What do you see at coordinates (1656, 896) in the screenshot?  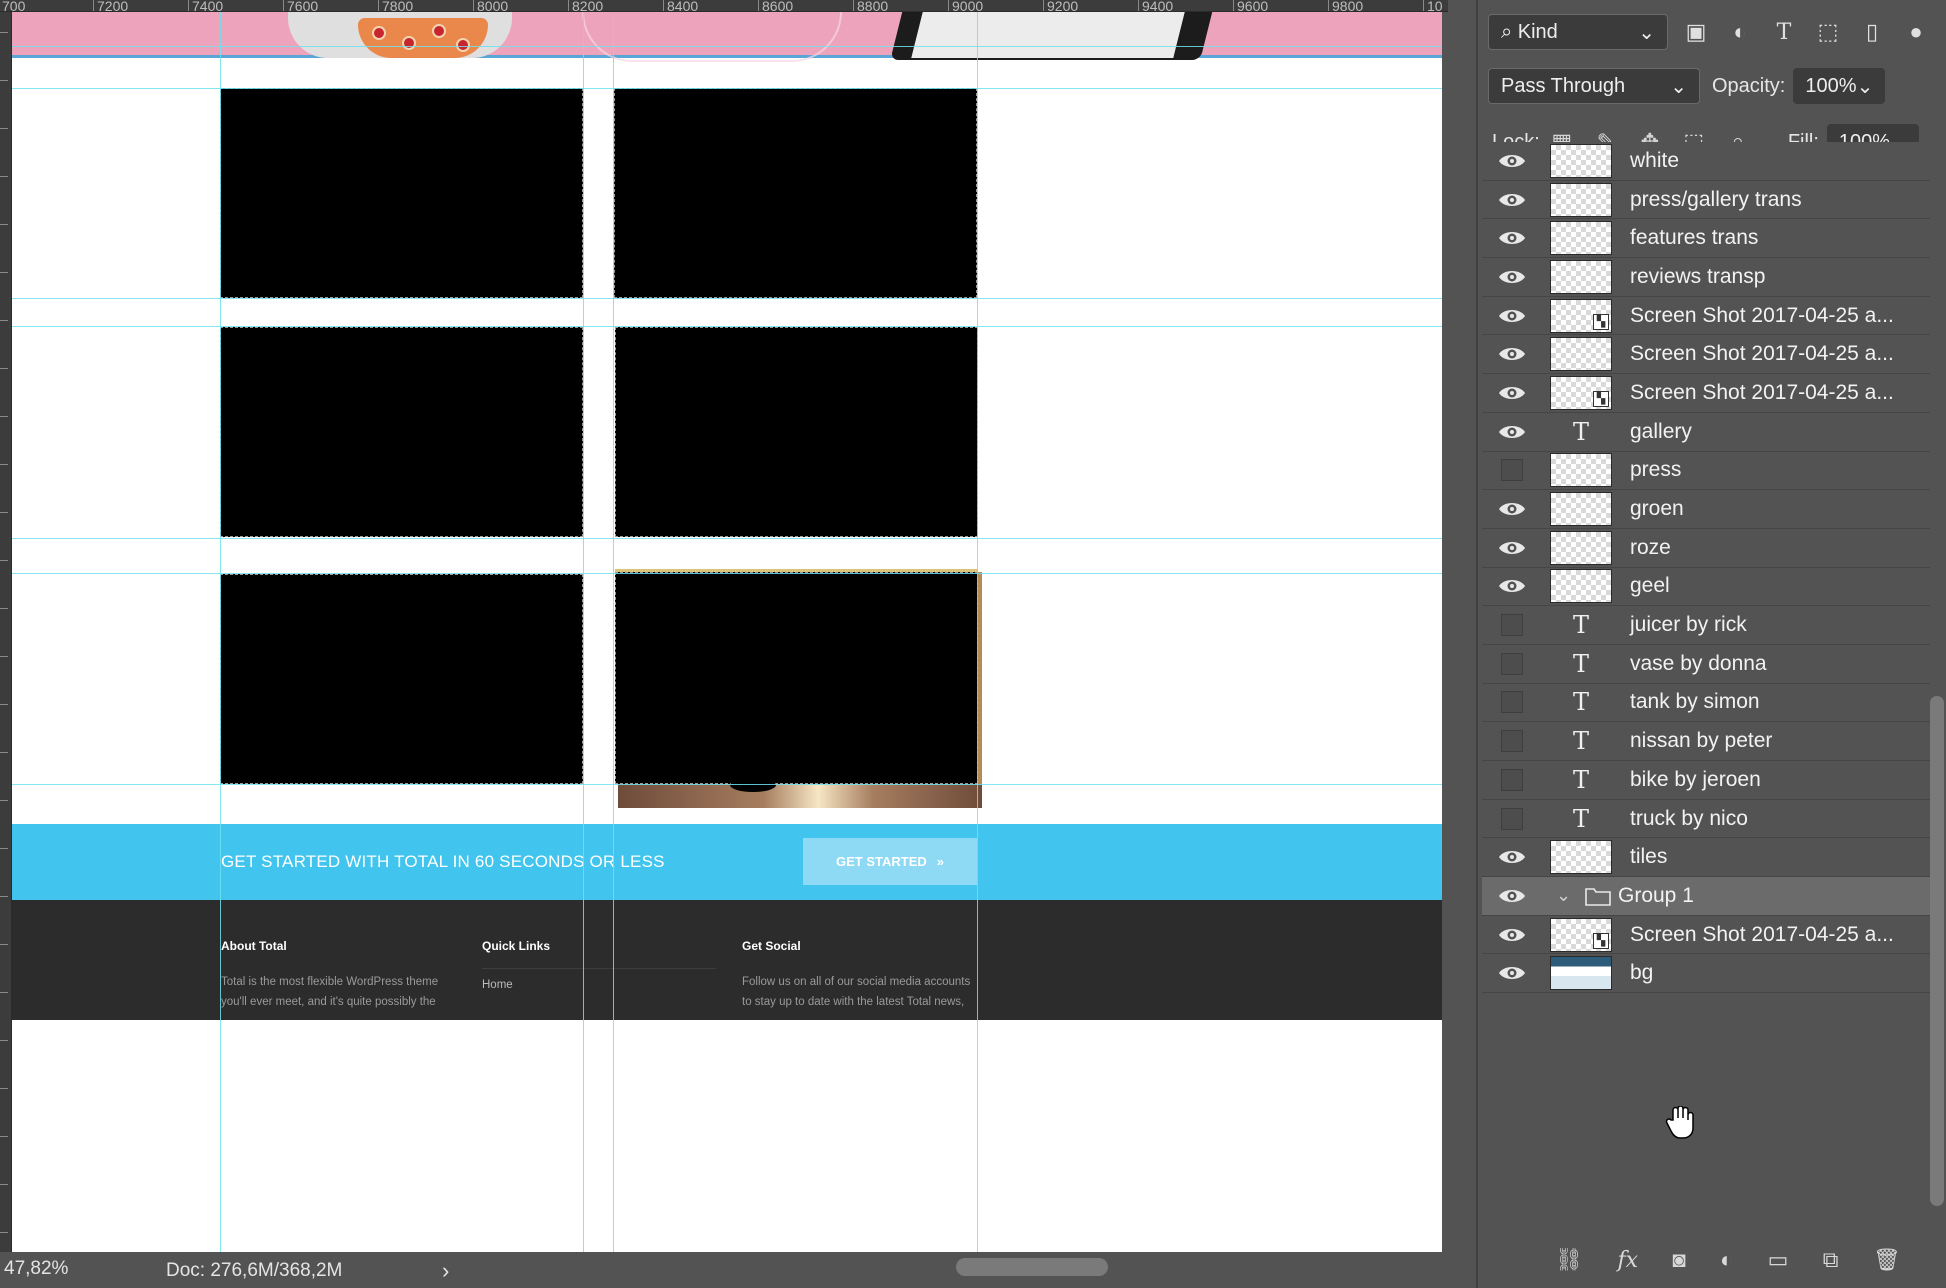 I see `layer-name: Group 1` at bounding box center [1656, 896].